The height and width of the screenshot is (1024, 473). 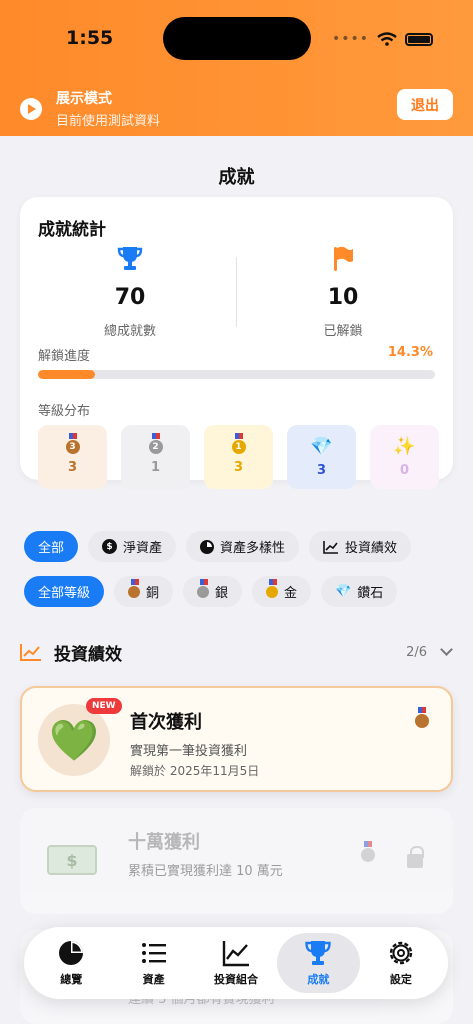 What do you see at coordinates (401, 953) in the screenshot?
I see `gear-icon` at bounding box center [401, 953].